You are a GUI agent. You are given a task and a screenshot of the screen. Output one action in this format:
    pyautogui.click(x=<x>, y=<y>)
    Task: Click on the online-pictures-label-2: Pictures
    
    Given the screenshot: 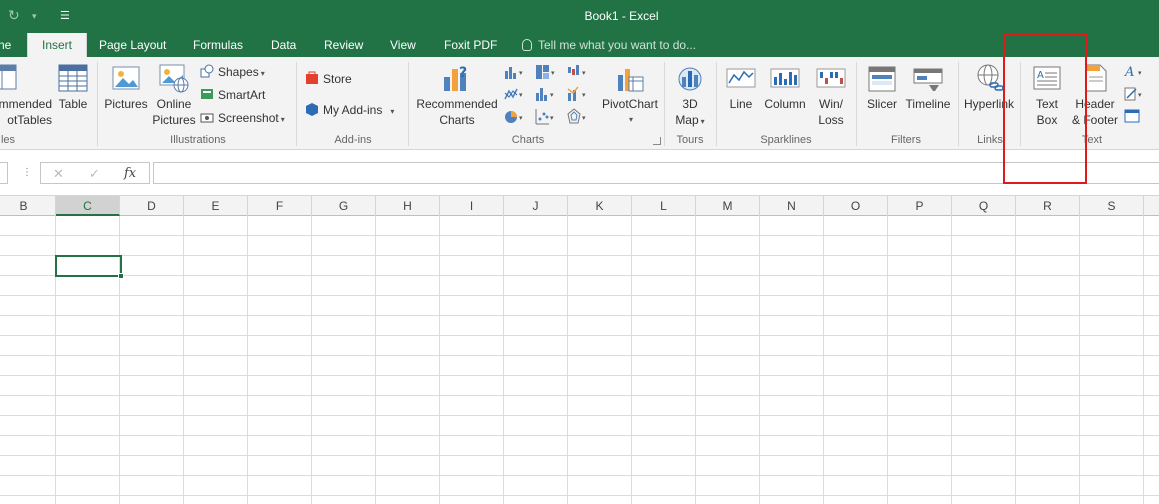 What is the action you would take?
    pyautogui.click(x=174, y=120)
    